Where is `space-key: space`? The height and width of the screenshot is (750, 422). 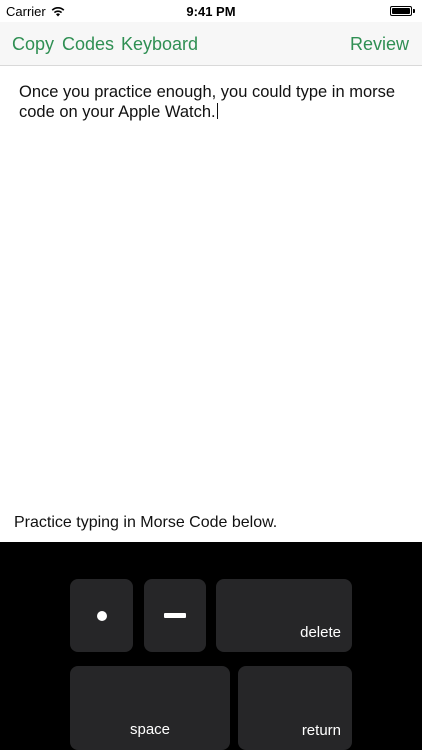 space-key: space is located at coordinates (150, 708).